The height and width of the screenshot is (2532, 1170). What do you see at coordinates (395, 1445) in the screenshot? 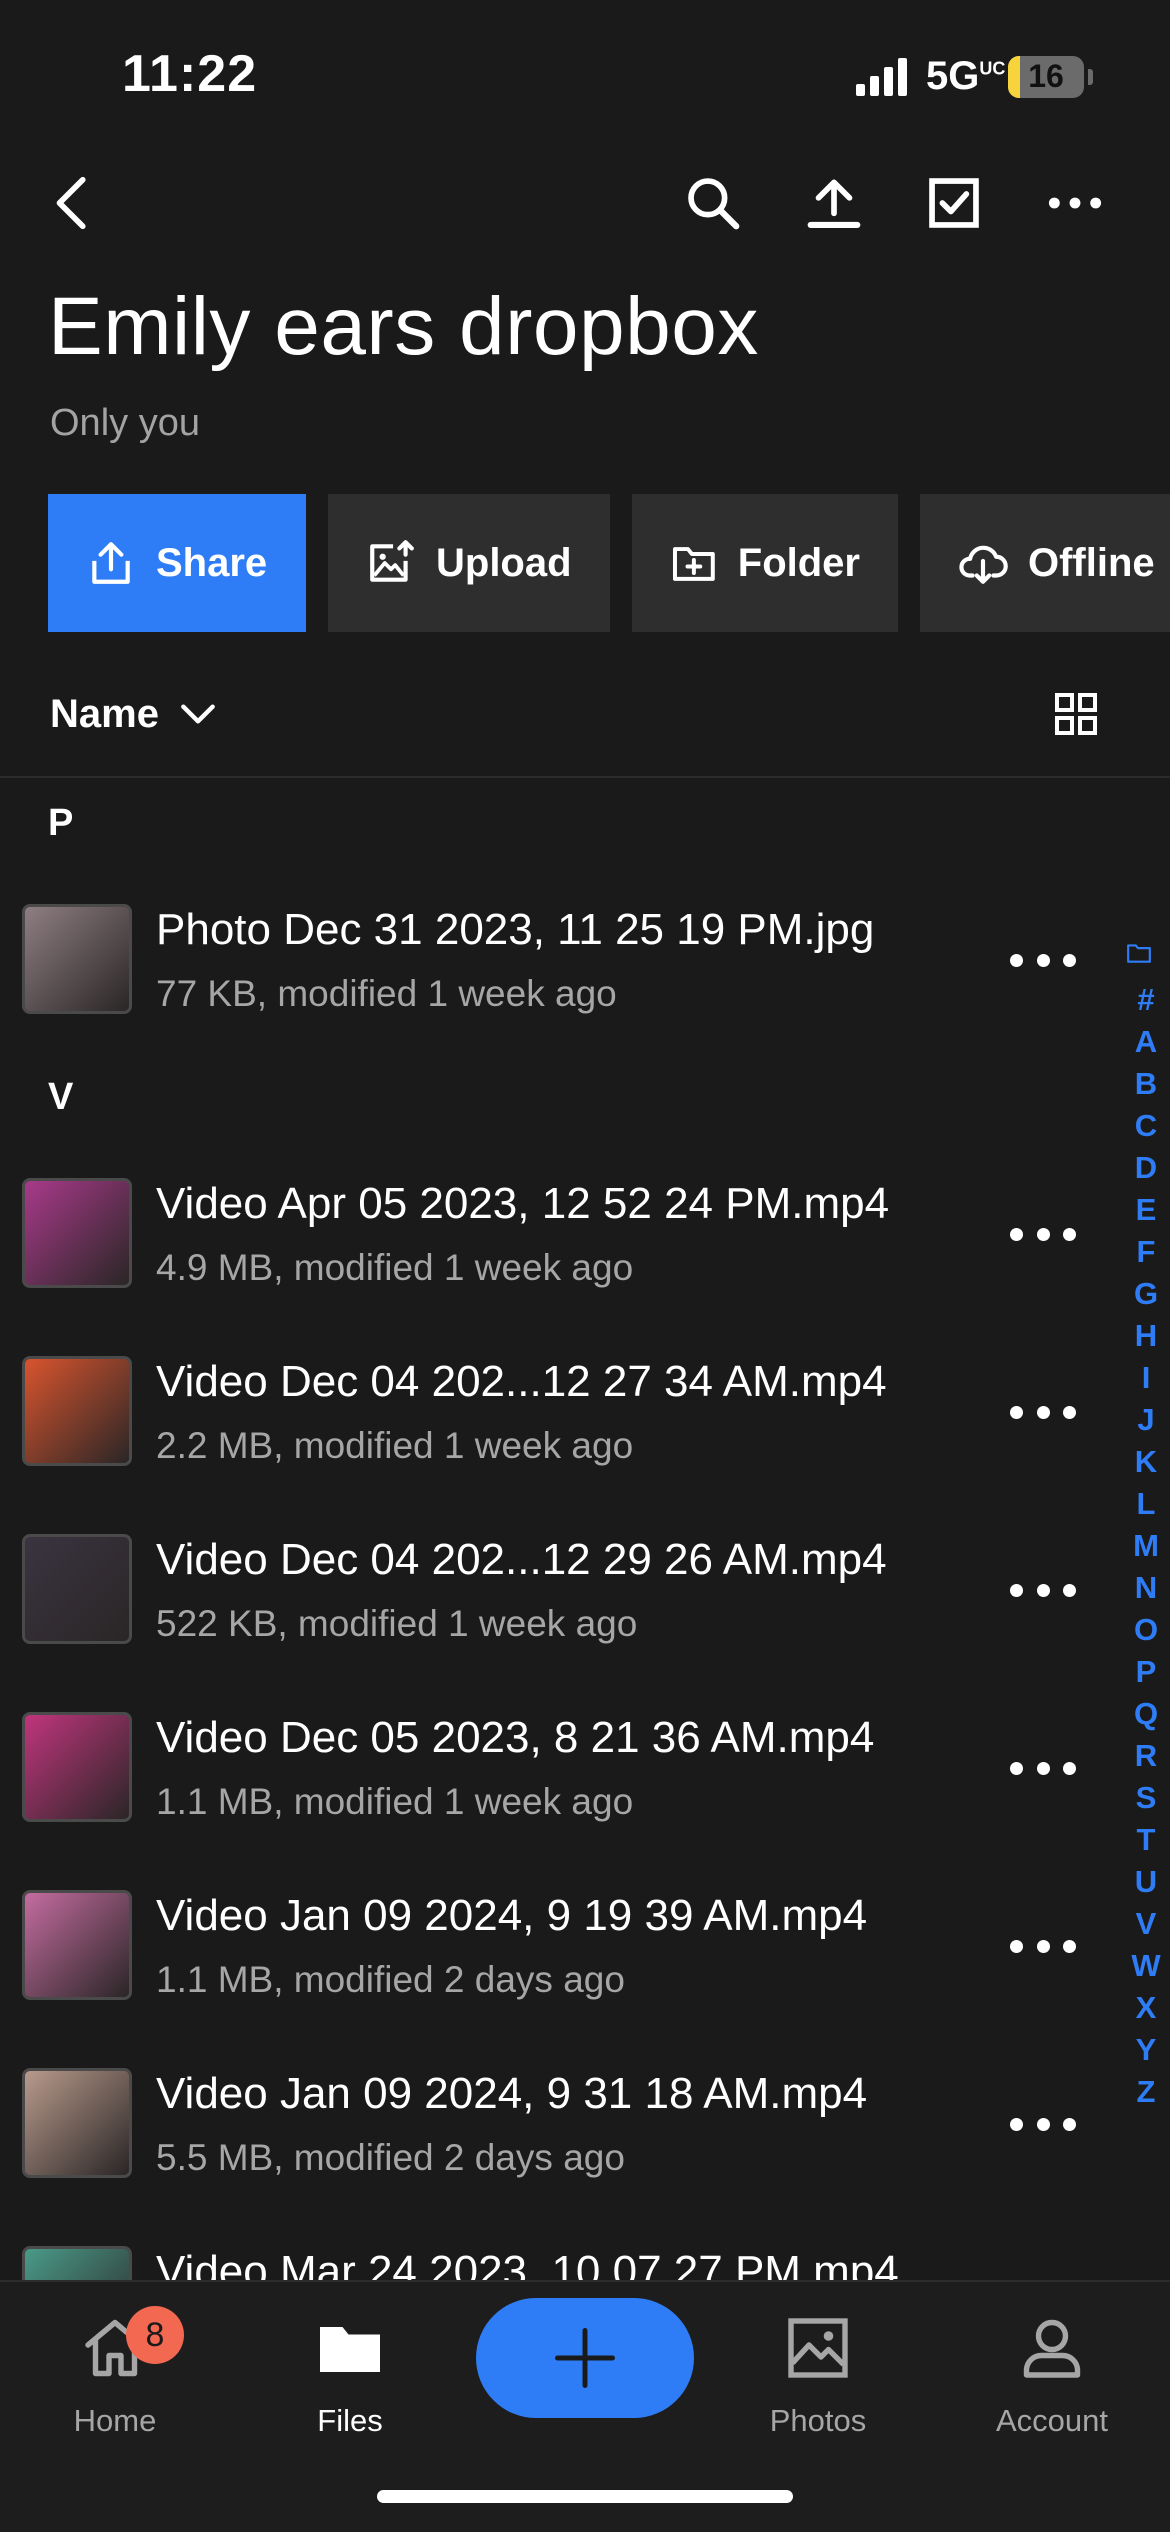
I see `file-meta: 2.2 MB, modified 1 week ago` at bounding box center [395, 1445].